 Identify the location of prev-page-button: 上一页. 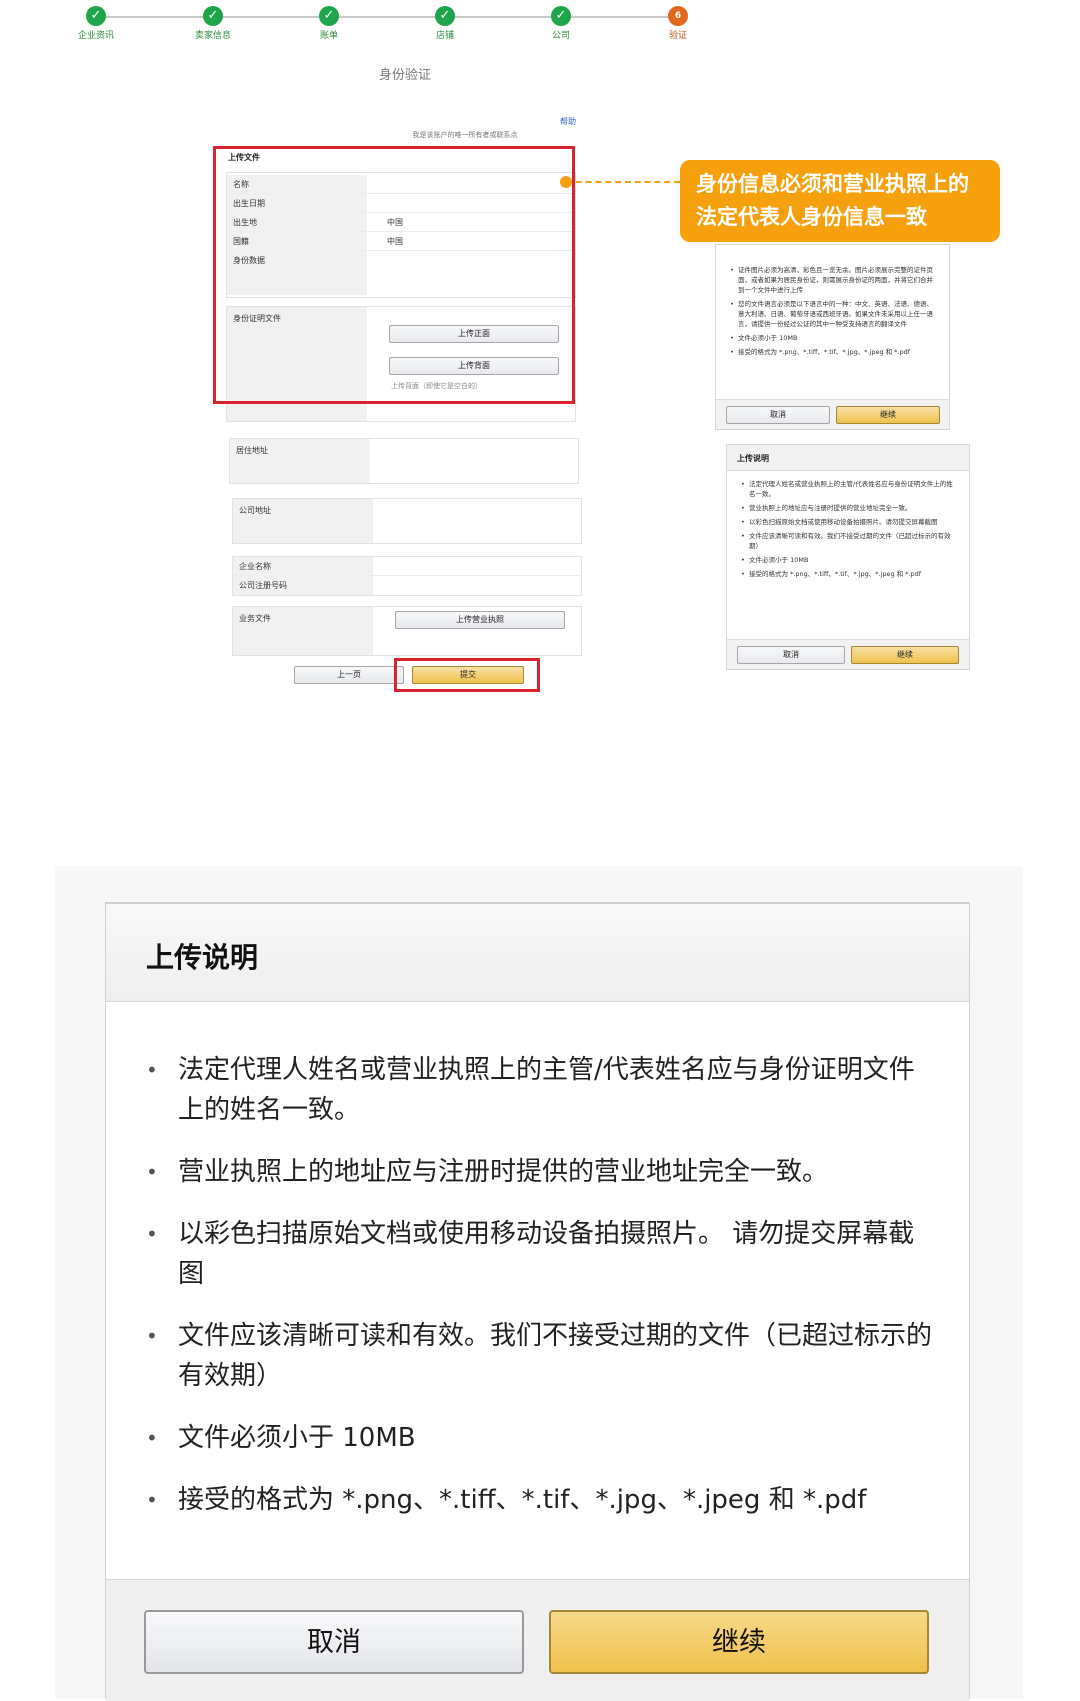
(349, 675).